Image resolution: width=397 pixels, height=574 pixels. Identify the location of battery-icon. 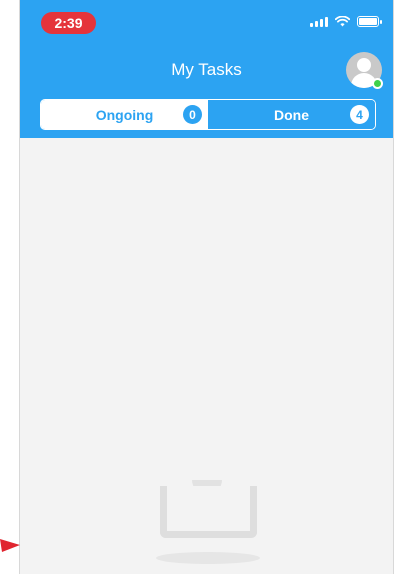
(369, 21).